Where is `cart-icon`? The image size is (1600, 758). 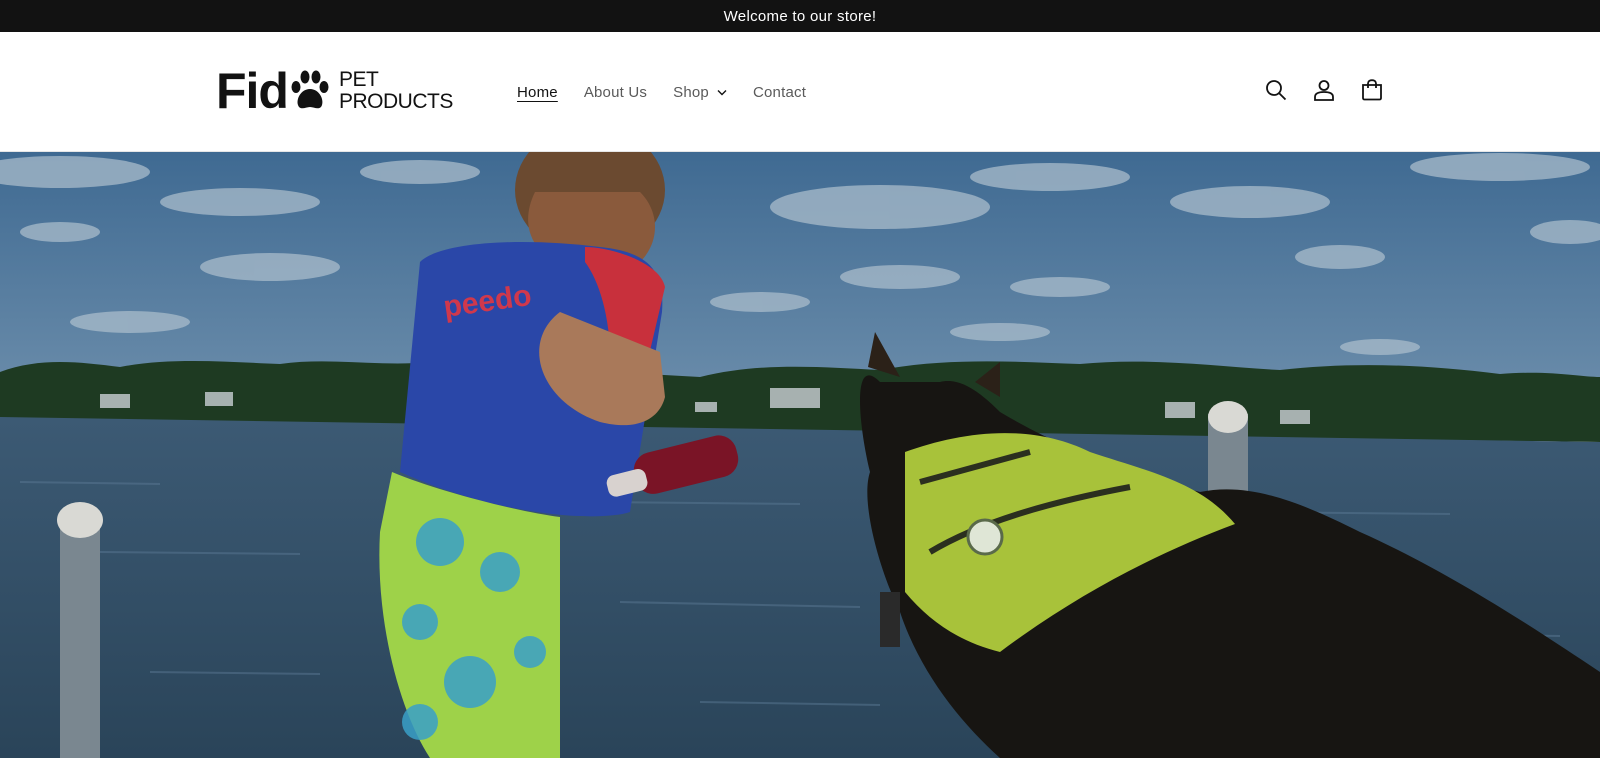 cart-icon is located at coordinates (1372, 90).